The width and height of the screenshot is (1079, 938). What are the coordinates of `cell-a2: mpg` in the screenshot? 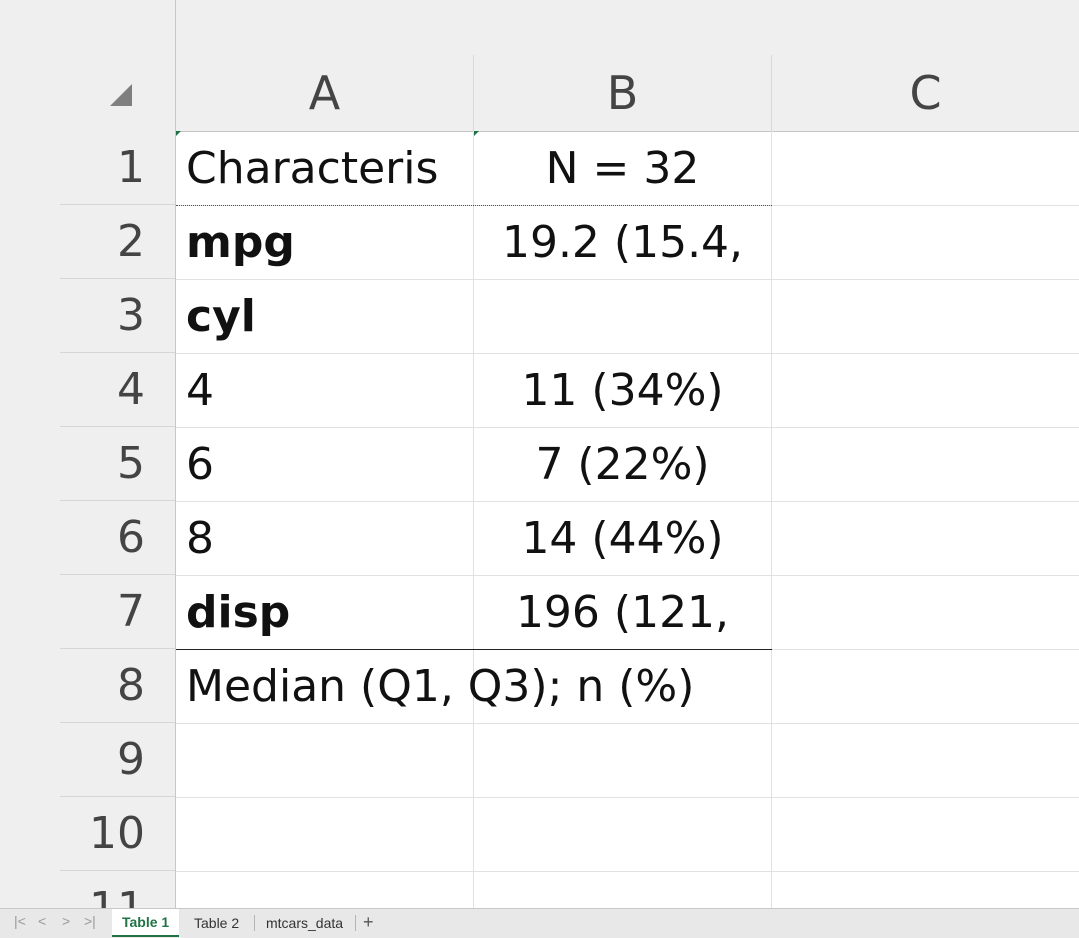 It's located at (324, 242).